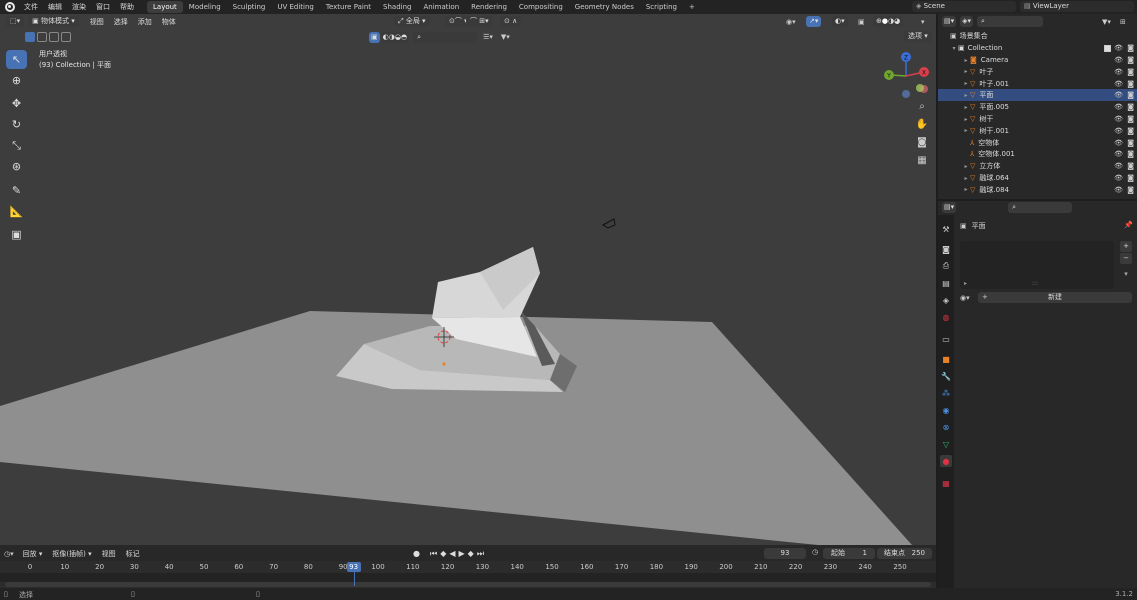 The image size is (1137, 600). Describe the element at coordinates (946, 300) in the screenshot. I see `scene-tab-icon: ◈` at that location.